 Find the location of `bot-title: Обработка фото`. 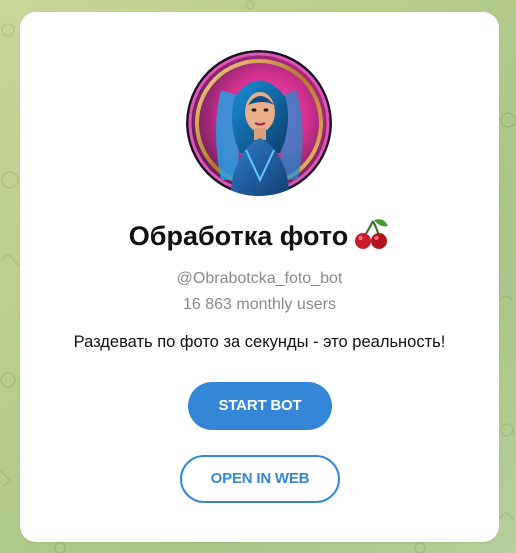

bot-title: Обработка фото is located at coordinates (259, 234).